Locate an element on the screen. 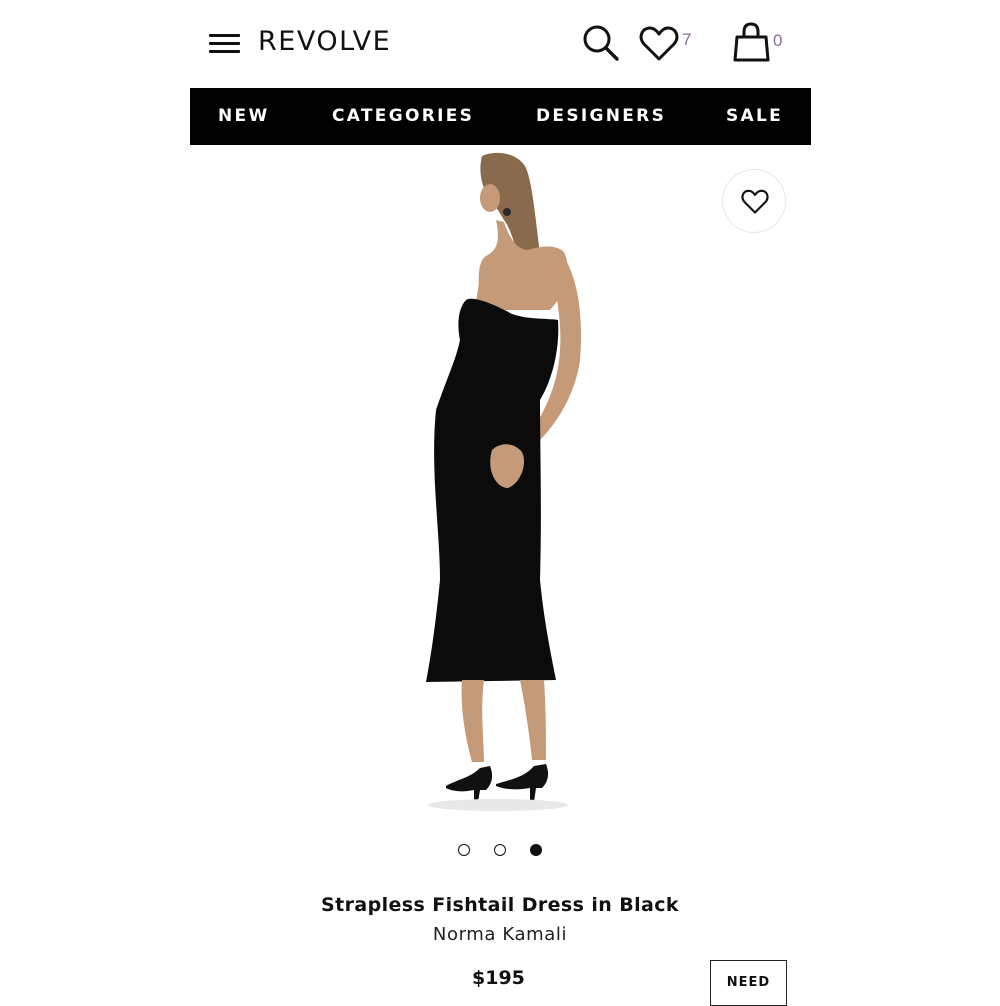  wishlist-button: 7 is located at coordinates (669, 44).